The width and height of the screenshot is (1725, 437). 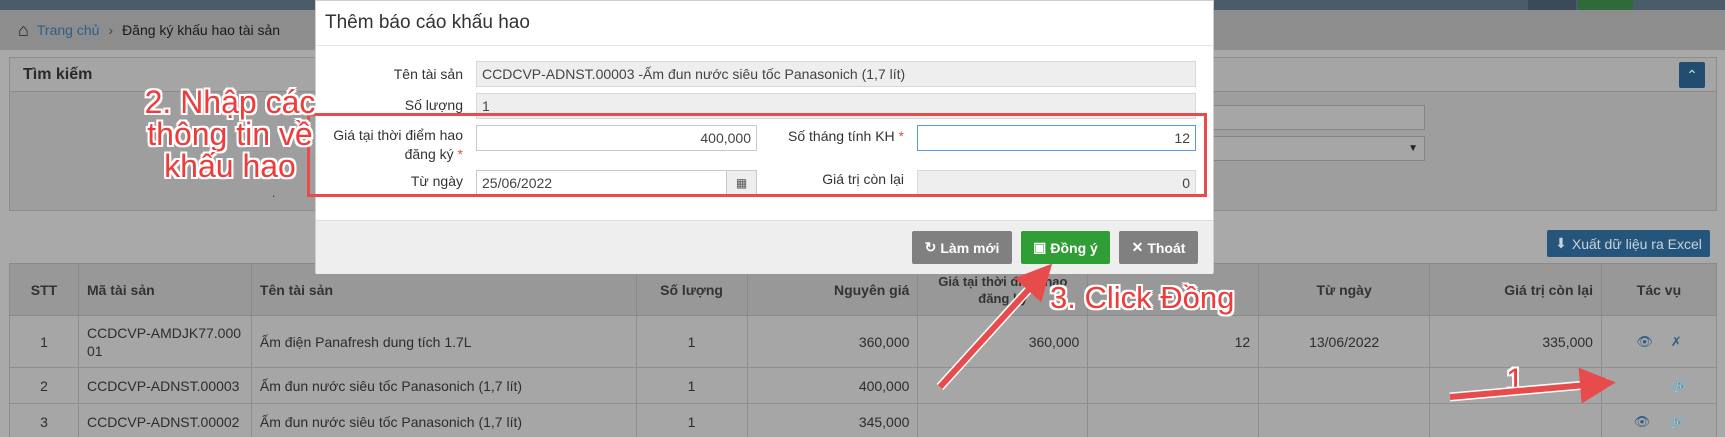 What do you see at coordinates (1659, 385) in the screenshot?
I see `cell-actions: 🔗` at bounding box center [1659, 385].